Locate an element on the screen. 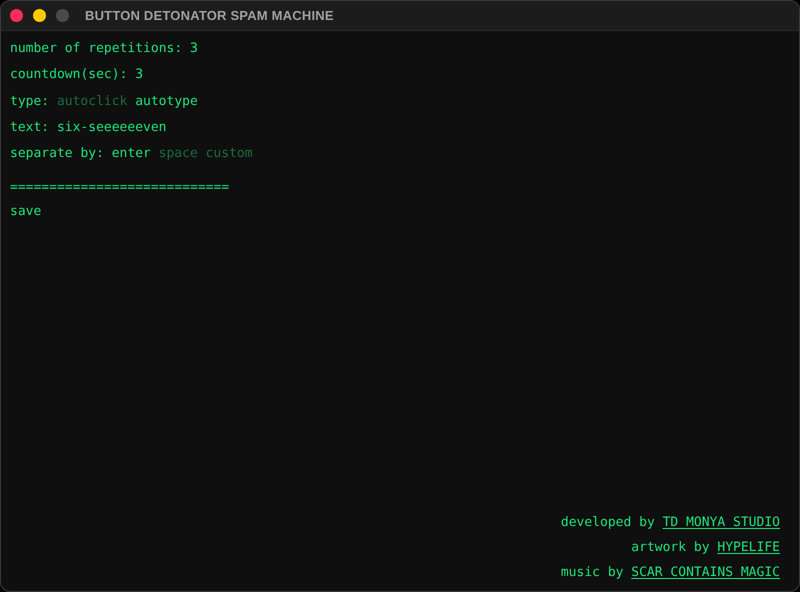  option-link: autotype is located at coordinates (166, 107).